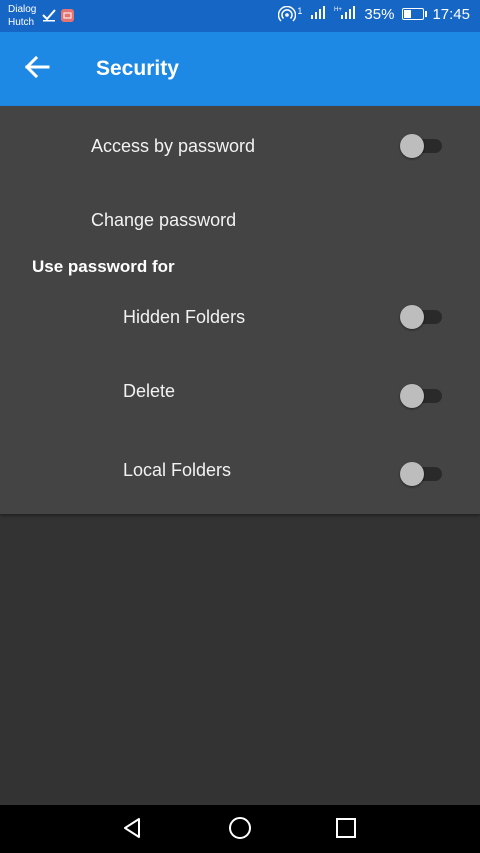  What do you see at coordinates (22, 16) in the screenshot?
I see `carrier-names: Dialog Hutch` at bounding box center [22, 16].